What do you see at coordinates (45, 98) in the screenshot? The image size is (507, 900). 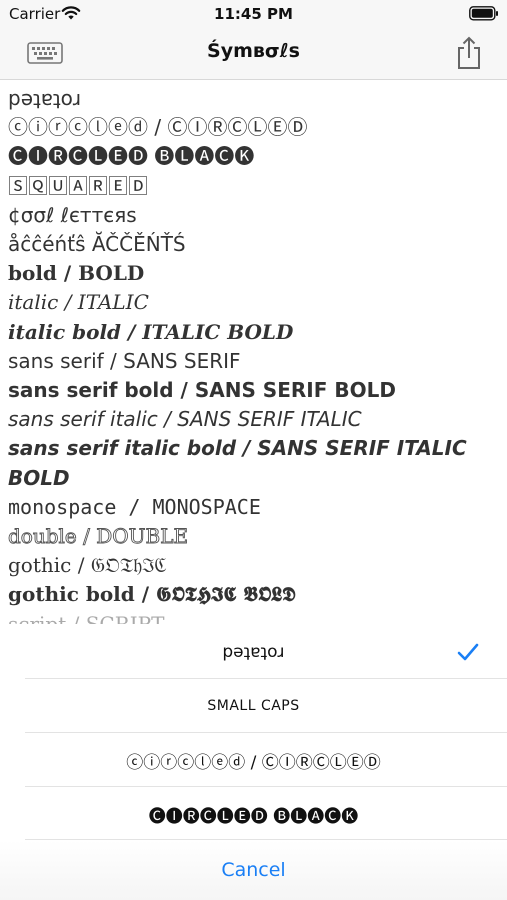 I see `rotated-line: pǝʇɐʇoɹ` at bounding box center [45, 98].